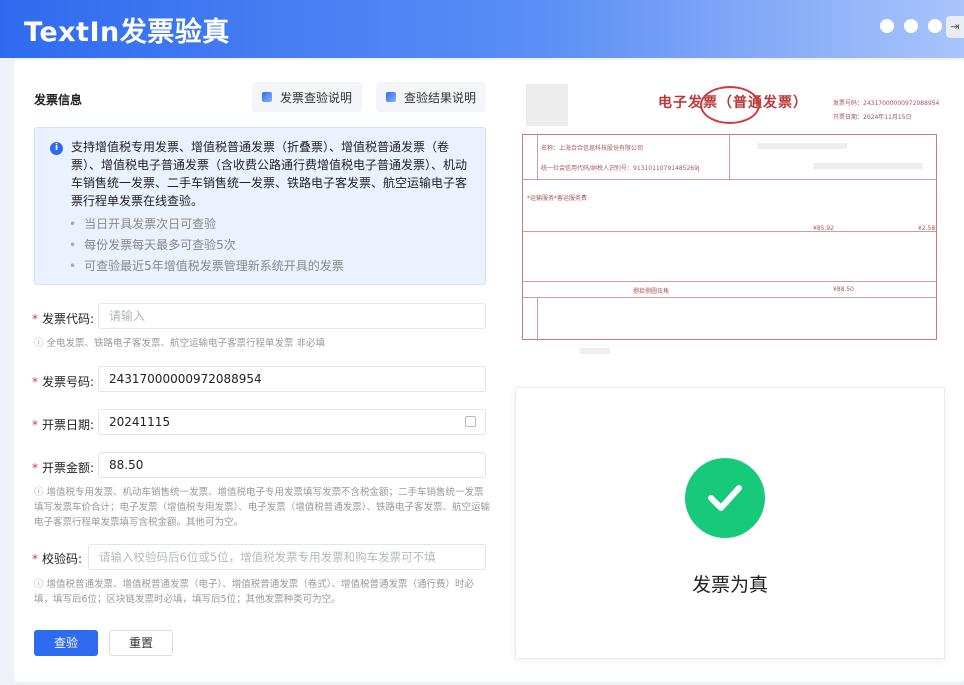 The width and height of the screenshot is (964, 685). What do you see at coordinates (482, 29) in the screenshot?
I see `app-header: TextIn发票验真 ⇥` at bounding box center [482, 29].